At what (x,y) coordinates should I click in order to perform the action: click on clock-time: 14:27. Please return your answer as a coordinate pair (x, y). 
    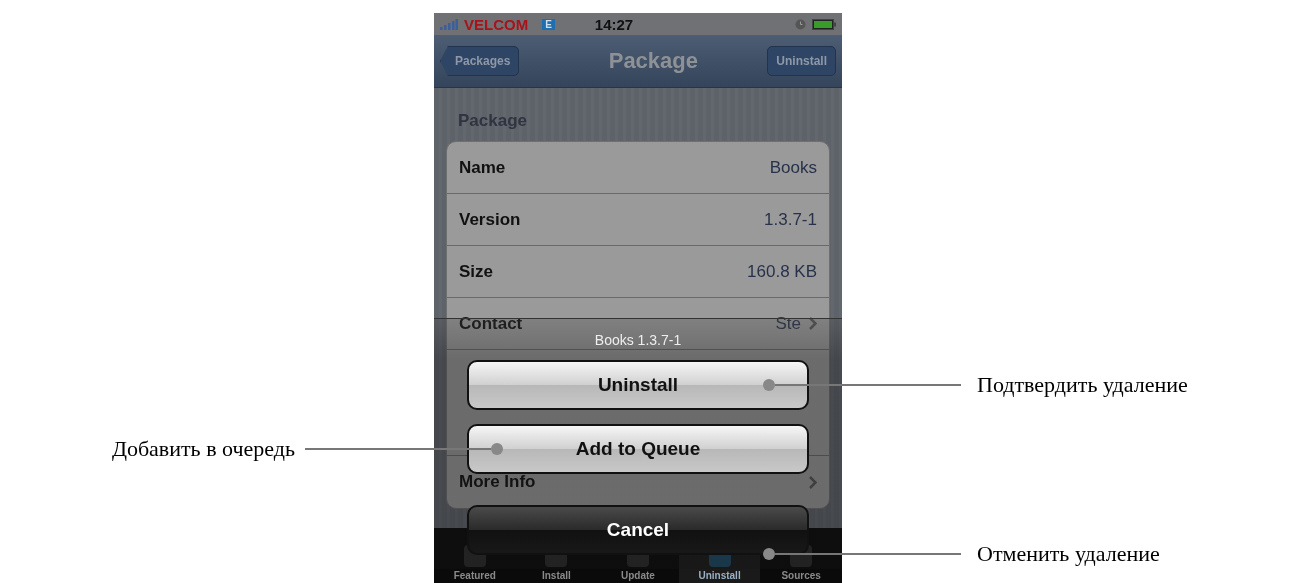
    Looking at the image, I should click on (614, 24).